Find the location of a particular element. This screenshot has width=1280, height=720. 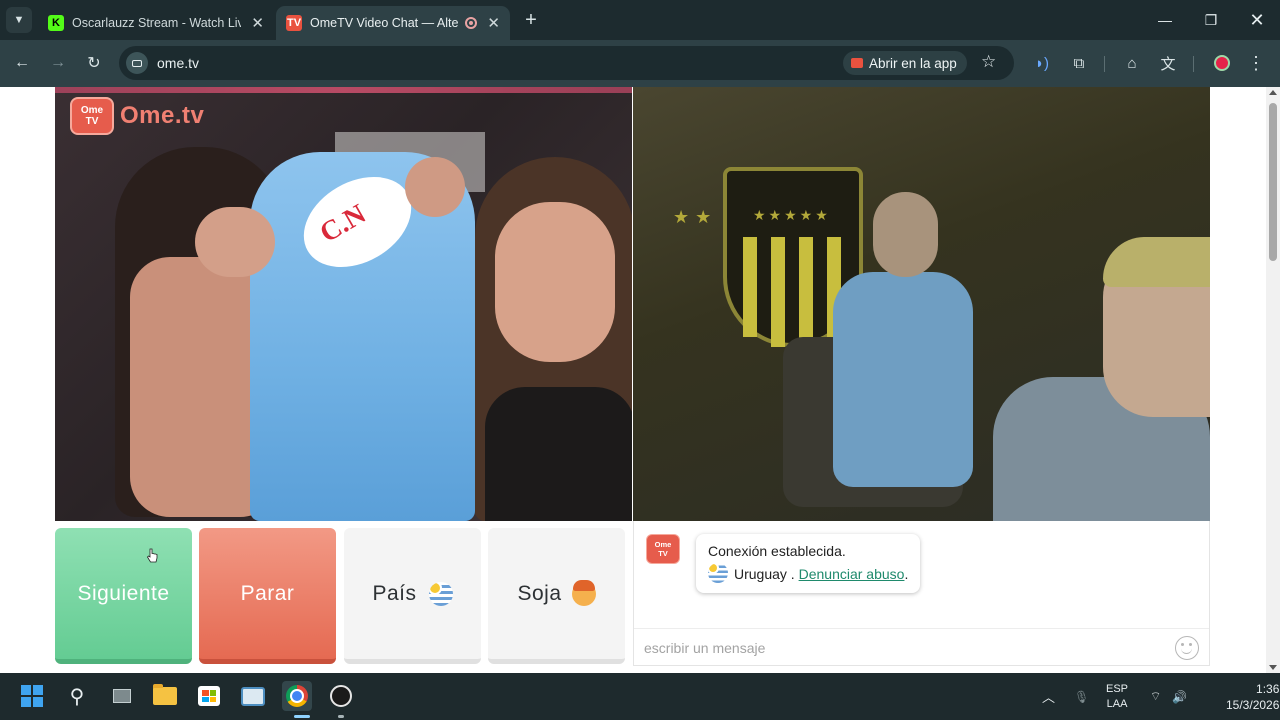

gender-label: Soja is located at coordinates (539, 593).